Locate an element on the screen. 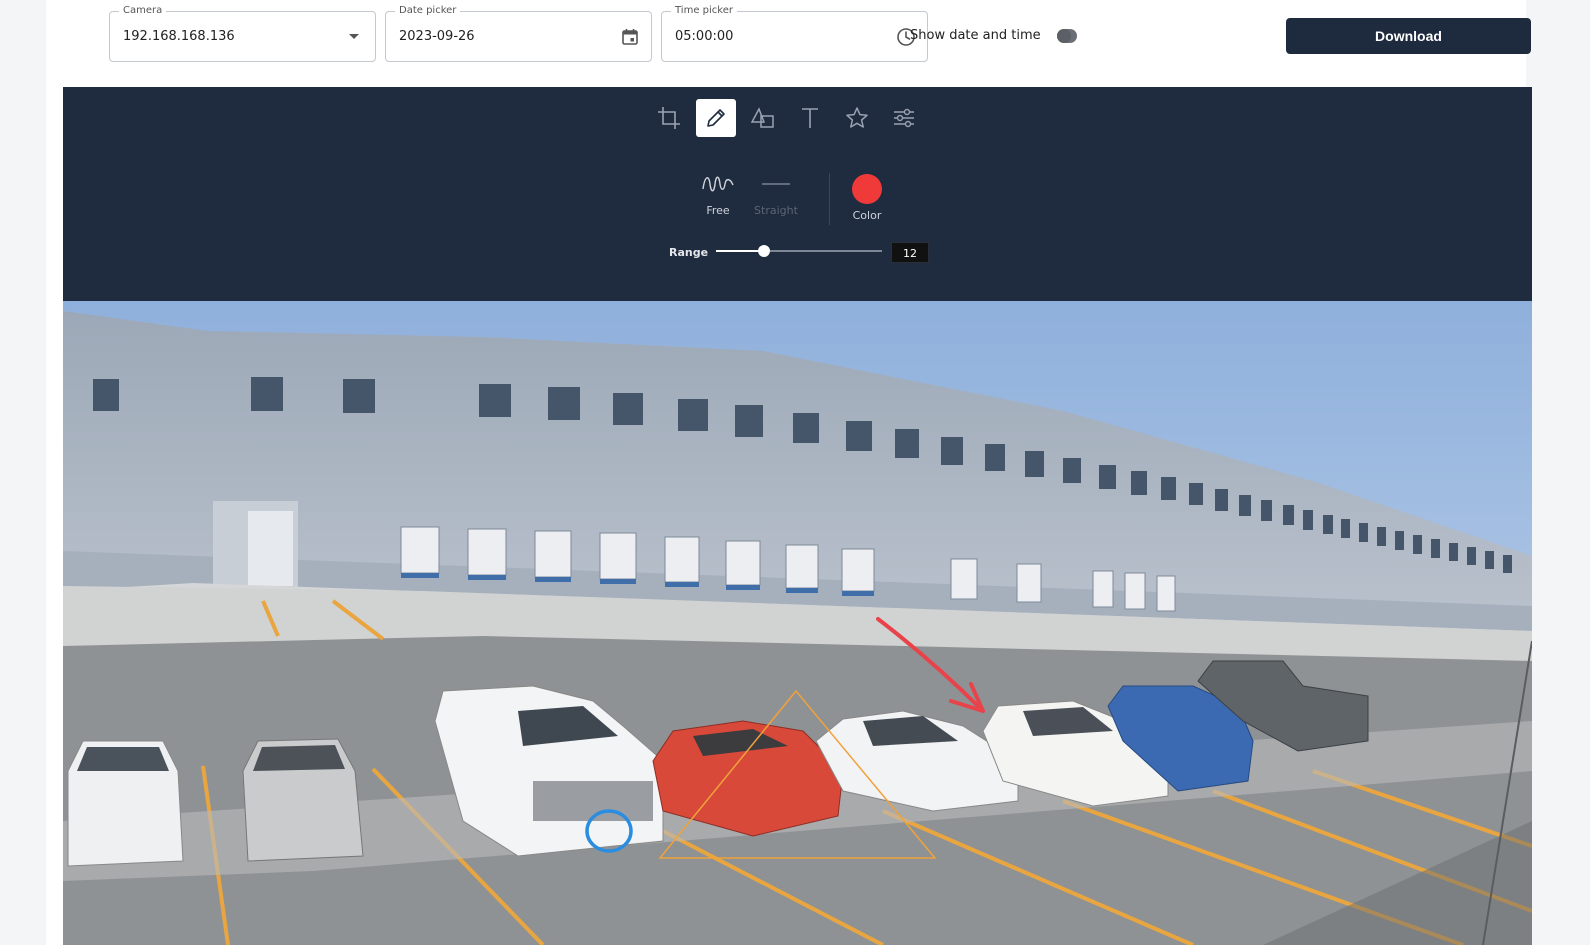 This screenshot has height=945, width=1590. pencil-icon is located at coordinates (716, 118).